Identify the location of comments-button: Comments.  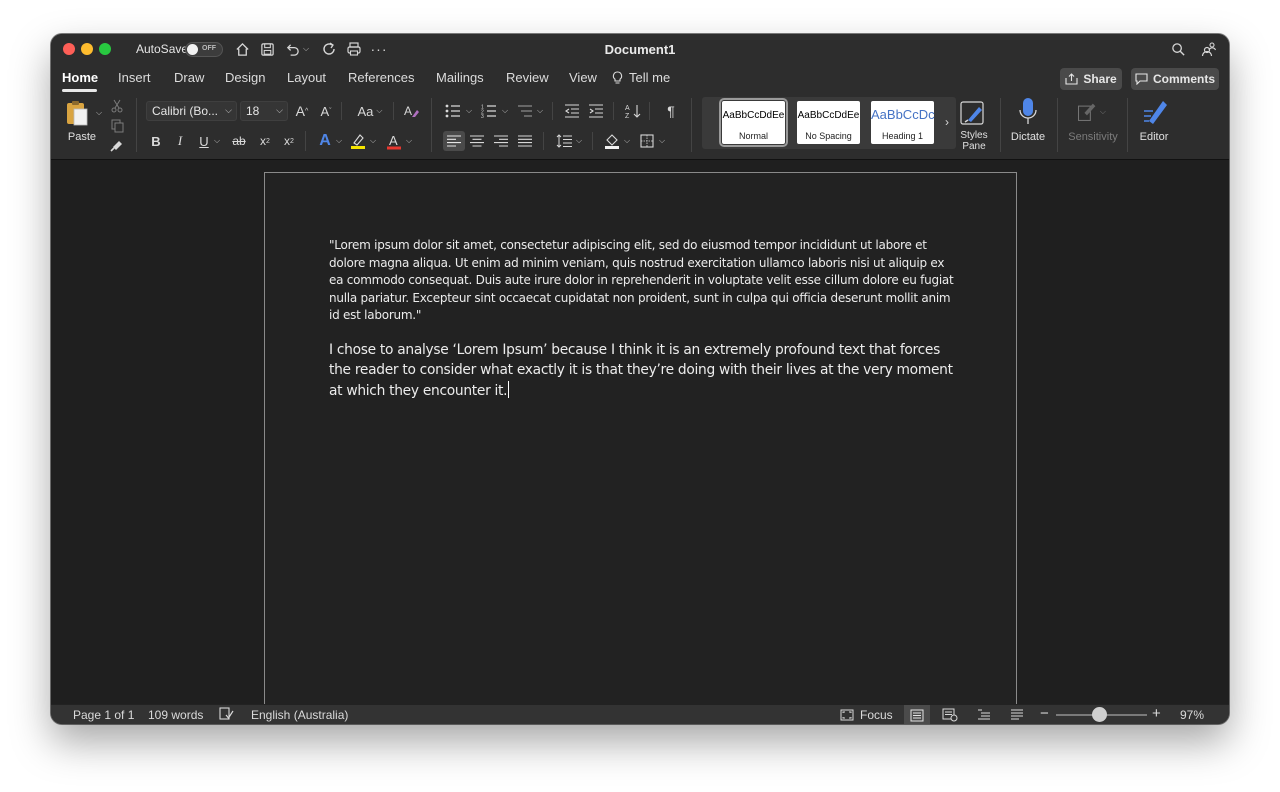
(1175, 79).